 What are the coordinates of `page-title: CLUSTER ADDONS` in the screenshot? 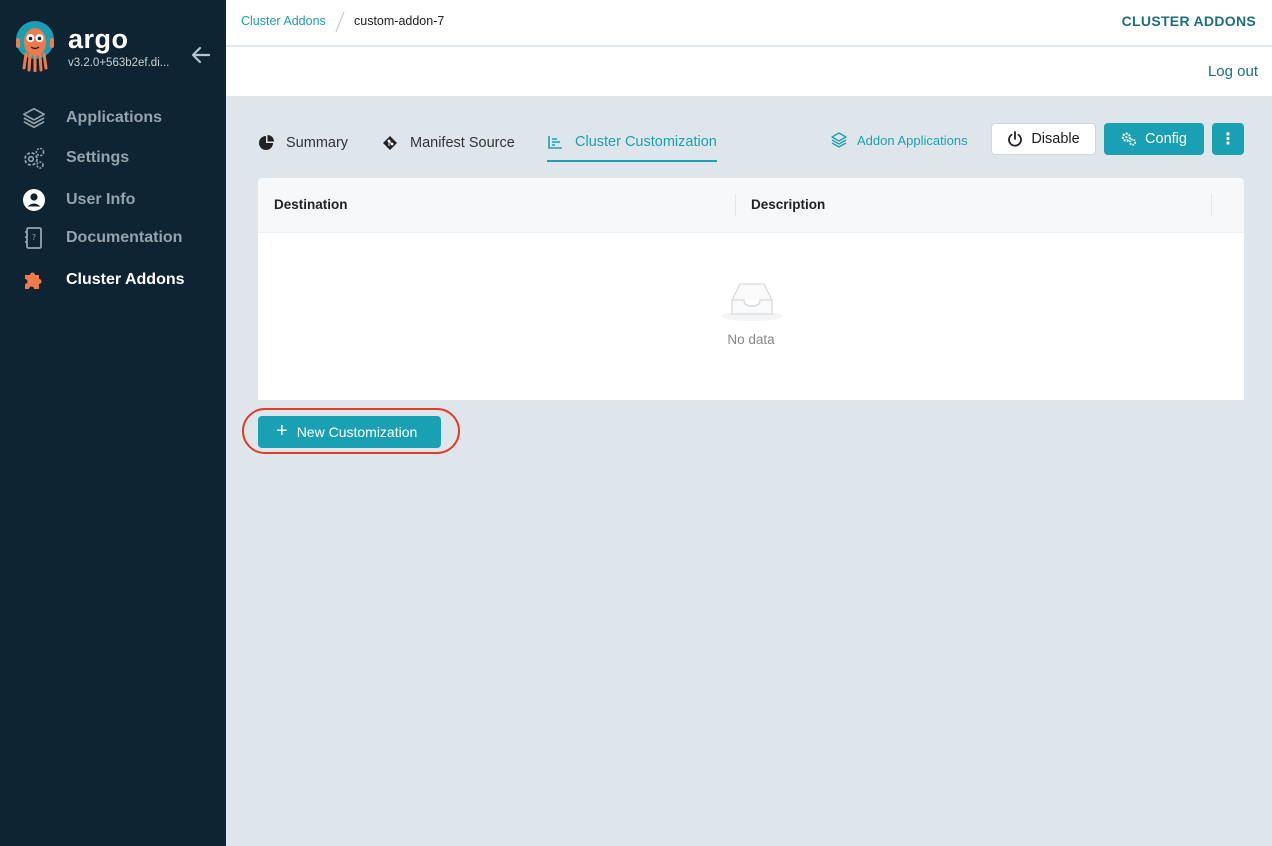 It's located at (1188, 21).